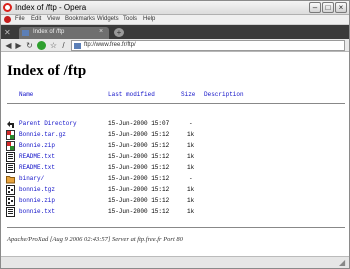 The image size is (350, 269). I want to click on column-modified-link: Last modified, so click(131, 94).